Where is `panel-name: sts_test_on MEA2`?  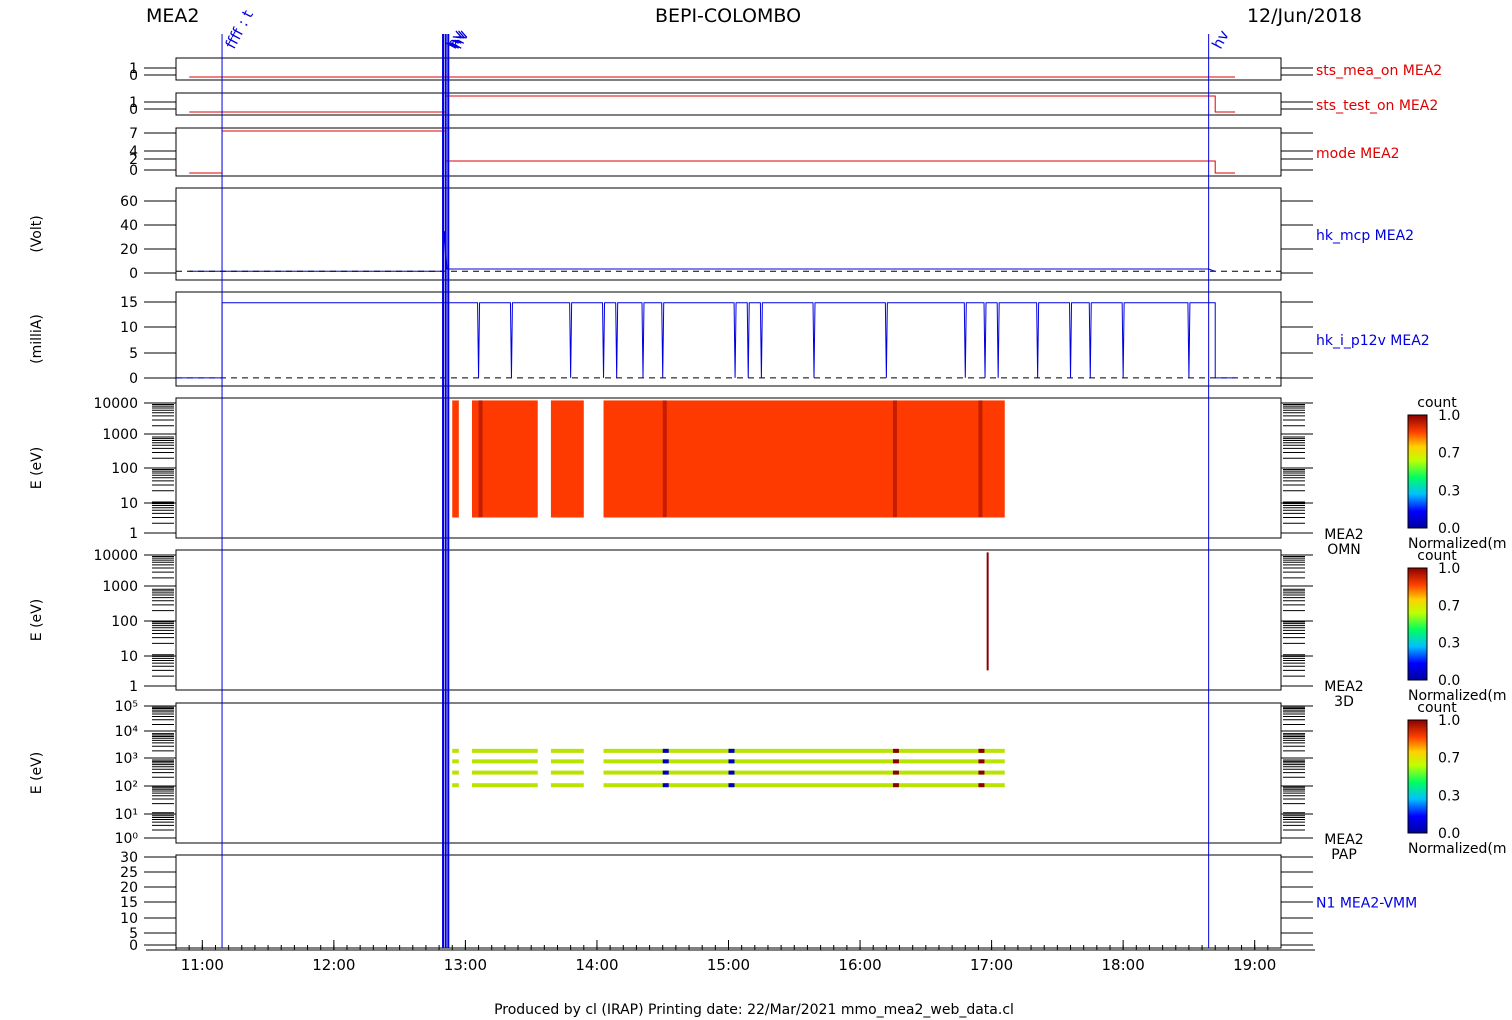 panel-name: sts_test_on MEA2 is located at coordinates (1377, 106).